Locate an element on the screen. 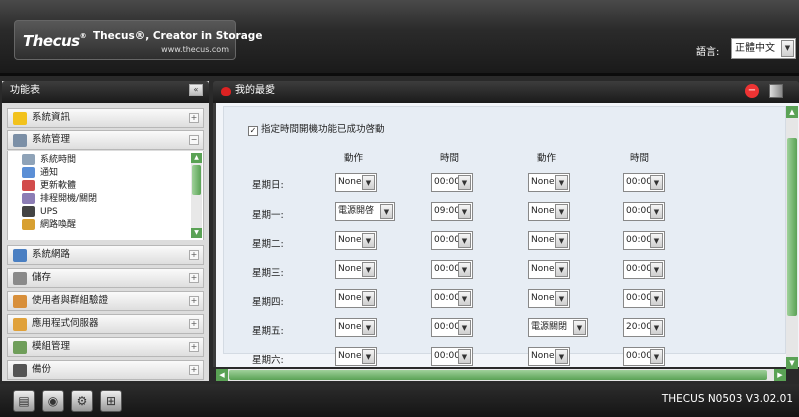 This screenshot has width=799, height=417. double-chevron-left-icon: « is located at coordinates (196, 90).